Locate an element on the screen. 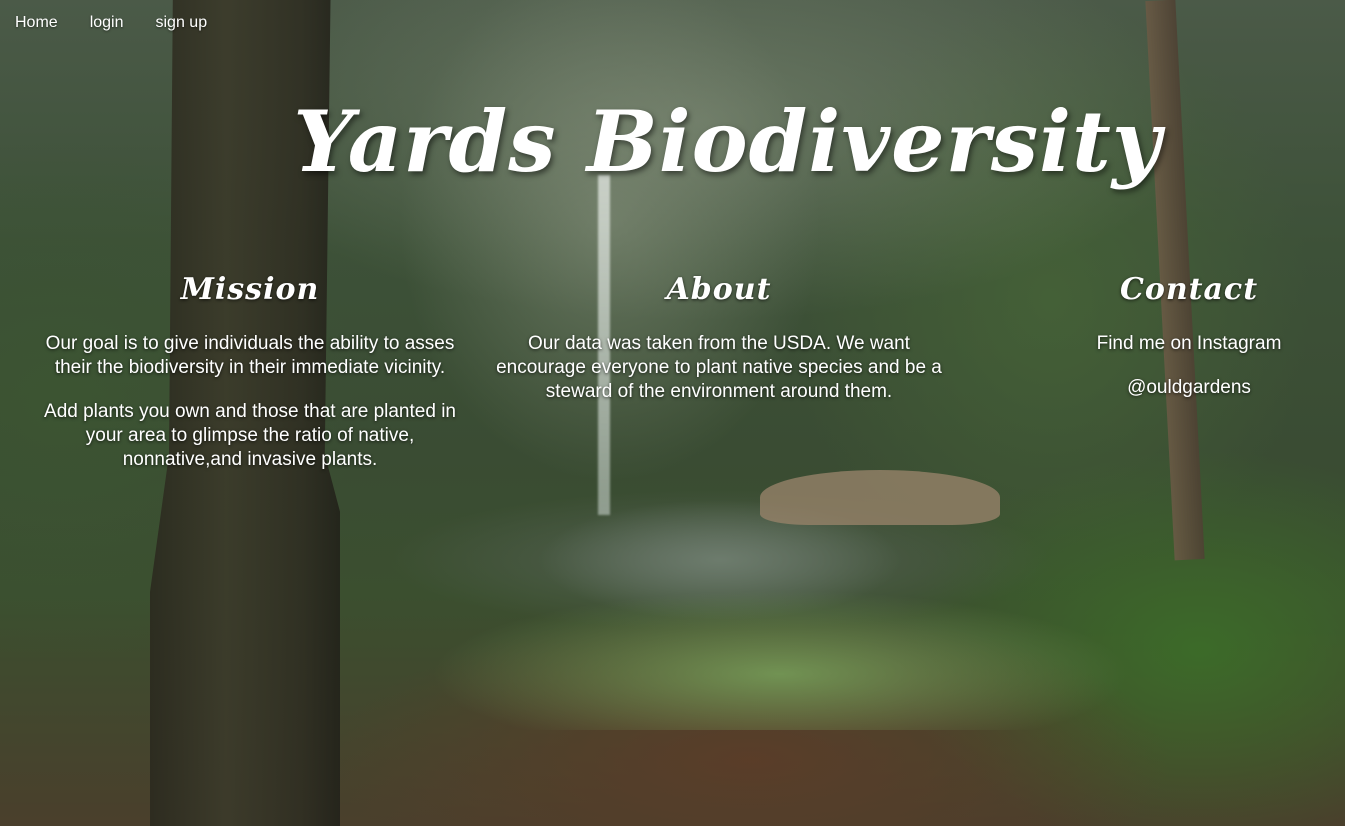 Image resolution: width=1345 pixels, height=826 pixels. nav-link-login: login is located at coordinates (107, 23).